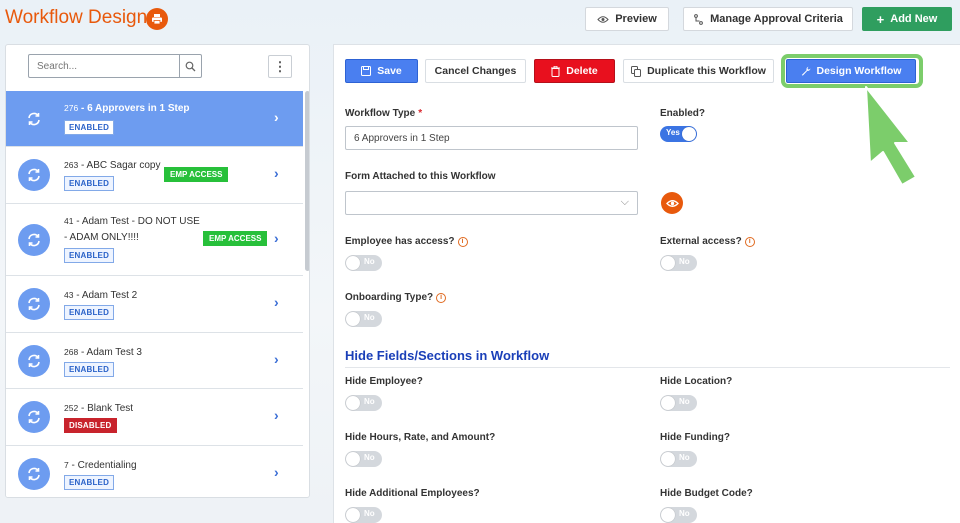 This screenshot has width=960, height=523. I want to click on hide-employee-toggle: No, so click(363, 403).